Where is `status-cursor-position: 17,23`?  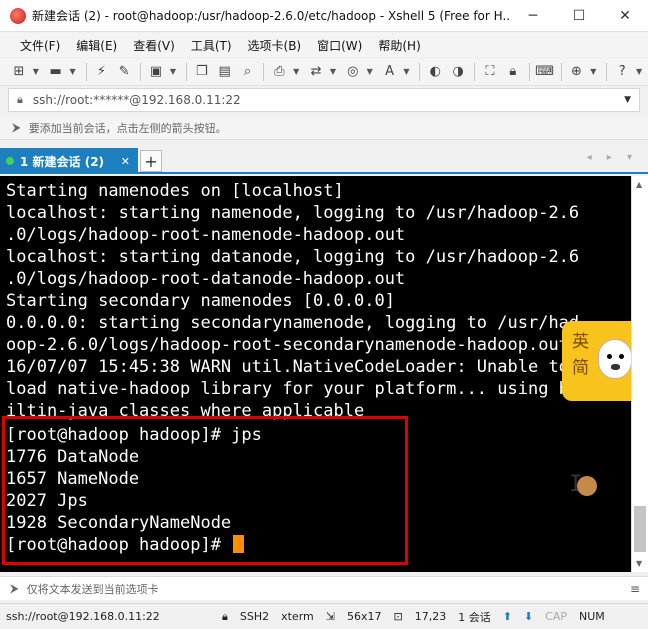 status-cursor-position: 17,23 is located at coordinates (430, 616).